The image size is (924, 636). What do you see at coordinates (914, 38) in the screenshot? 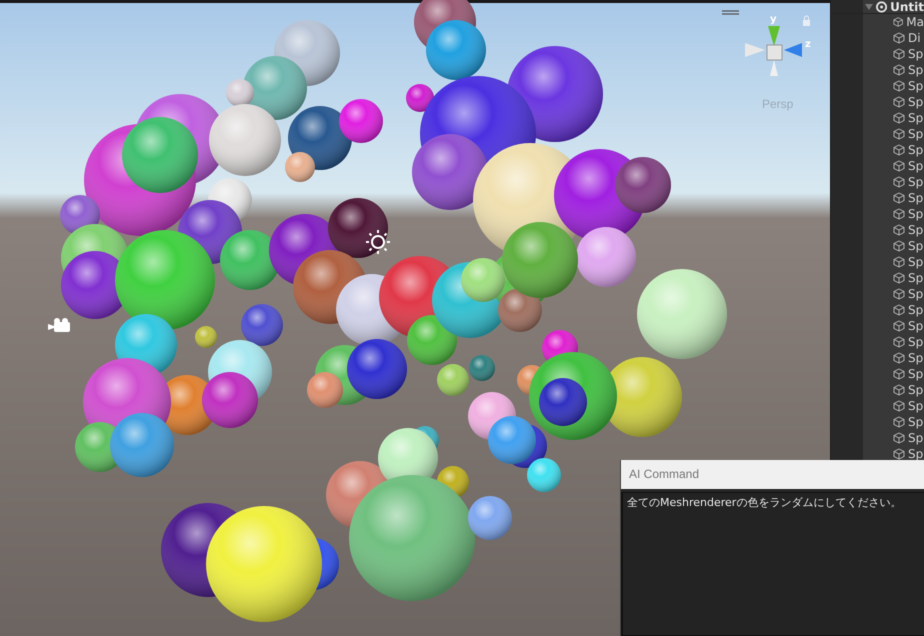
I see `hierarchy-item: Di` at bounding box center [914, 38].